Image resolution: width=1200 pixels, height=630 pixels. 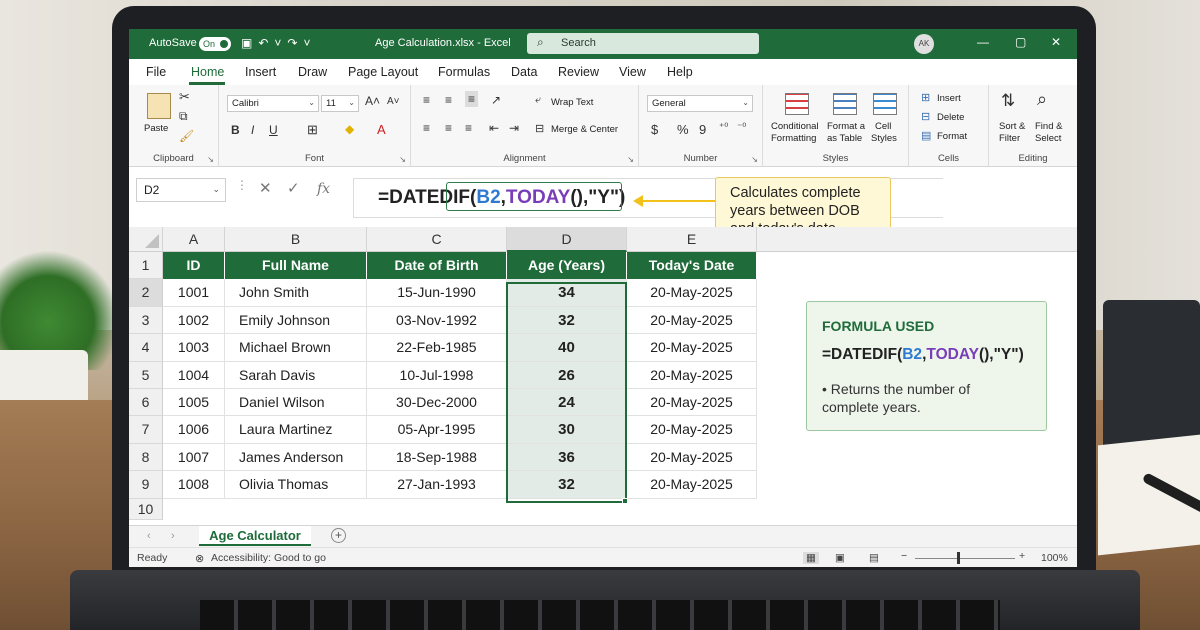 What do you see at coordinates (683, 129) in the screenshot?
I see `percent-icon: %` at bounding box center [683, 129].